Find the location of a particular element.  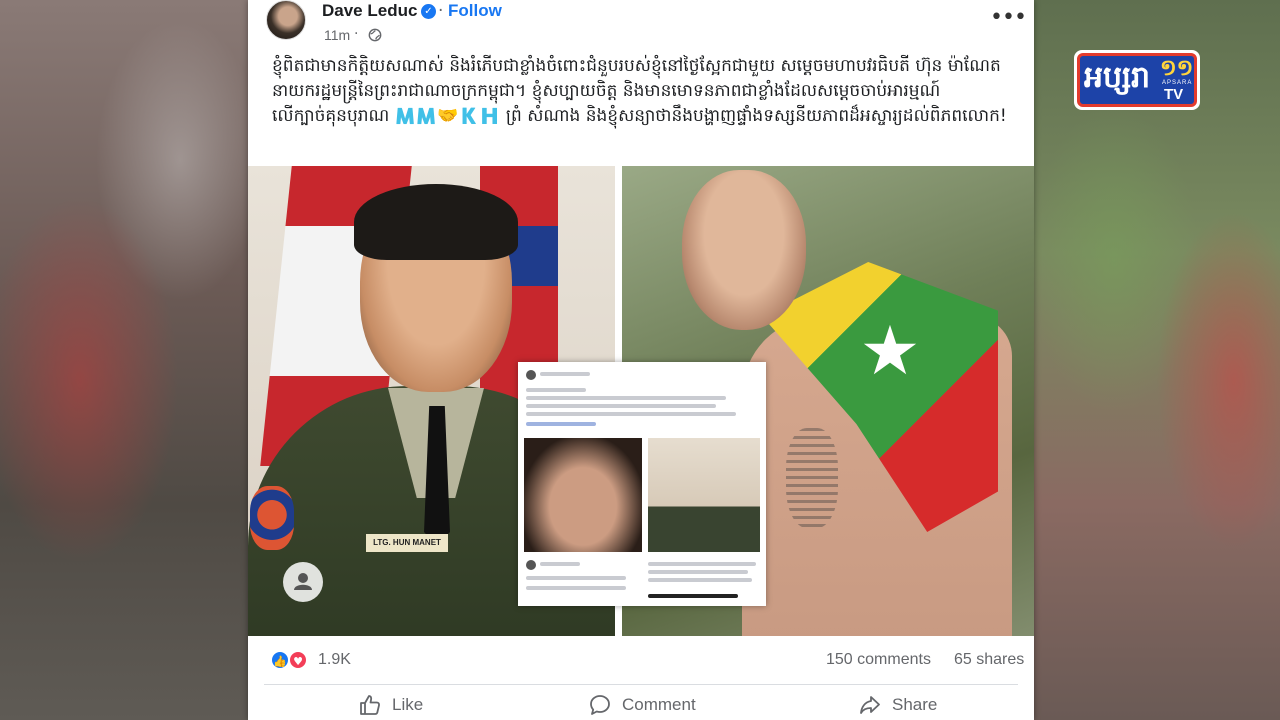

apsara-tv-logo: អប្សរា ១១ APSARA TV is located at coordinates (1137, 80).